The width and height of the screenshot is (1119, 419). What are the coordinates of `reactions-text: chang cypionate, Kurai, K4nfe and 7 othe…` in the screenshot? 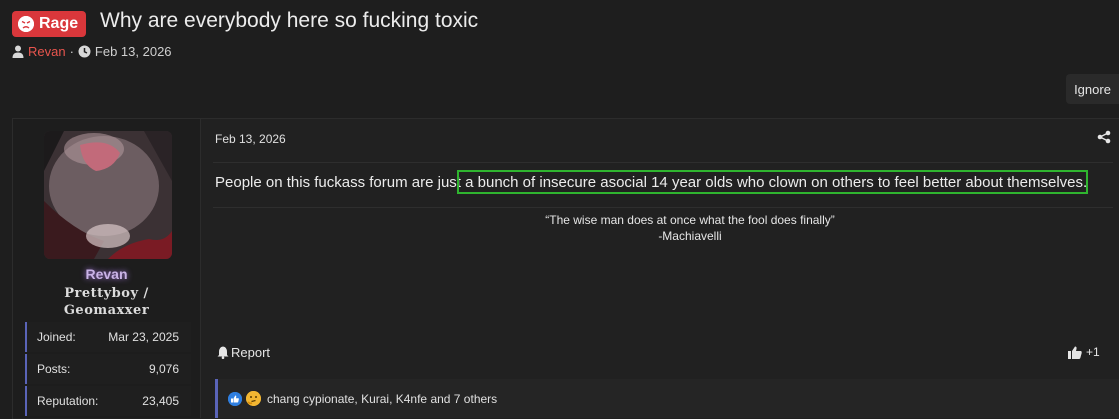 It's located at (382, 398).